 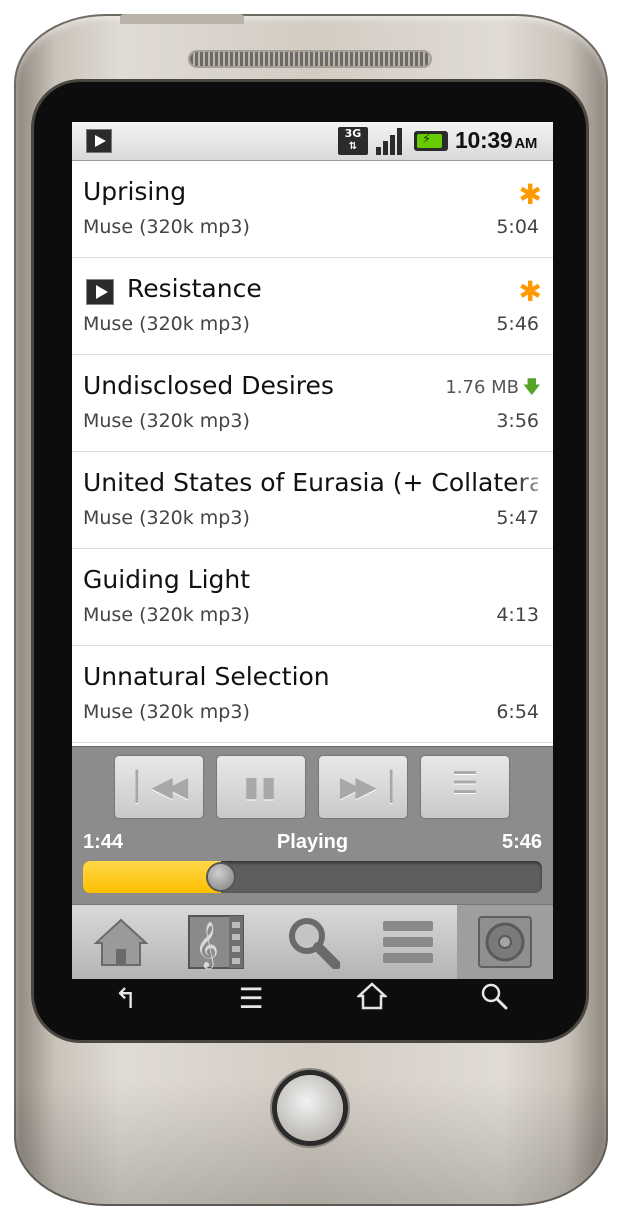 I want to click on tab-now-playing, so click(x=505, y=942).